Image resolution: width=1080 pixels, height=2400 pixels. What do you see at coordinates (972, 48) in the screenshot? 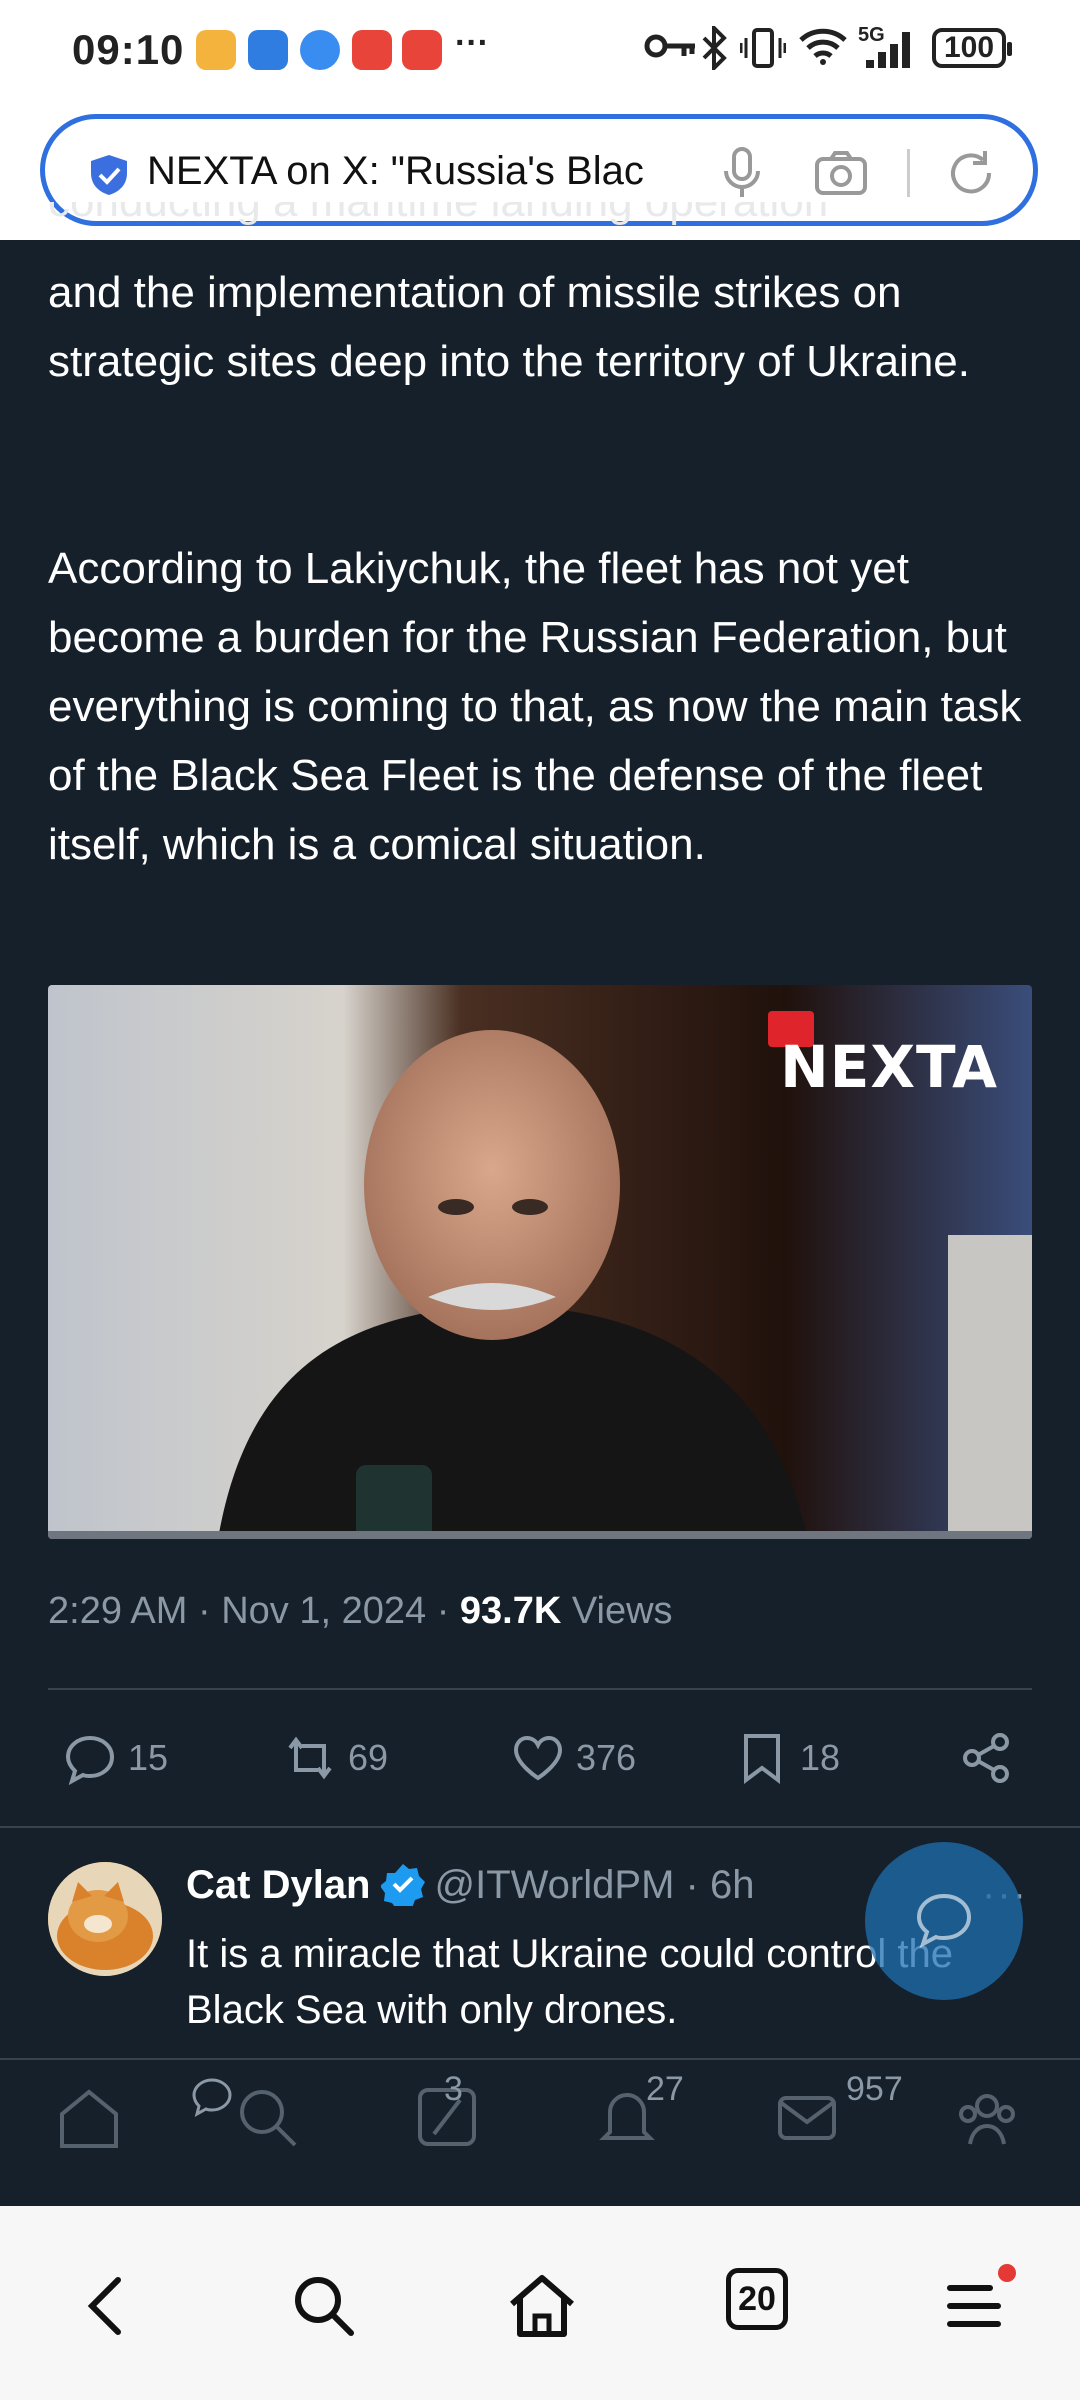
I see `battery-icon: 100` at bounding box center [972, 48].